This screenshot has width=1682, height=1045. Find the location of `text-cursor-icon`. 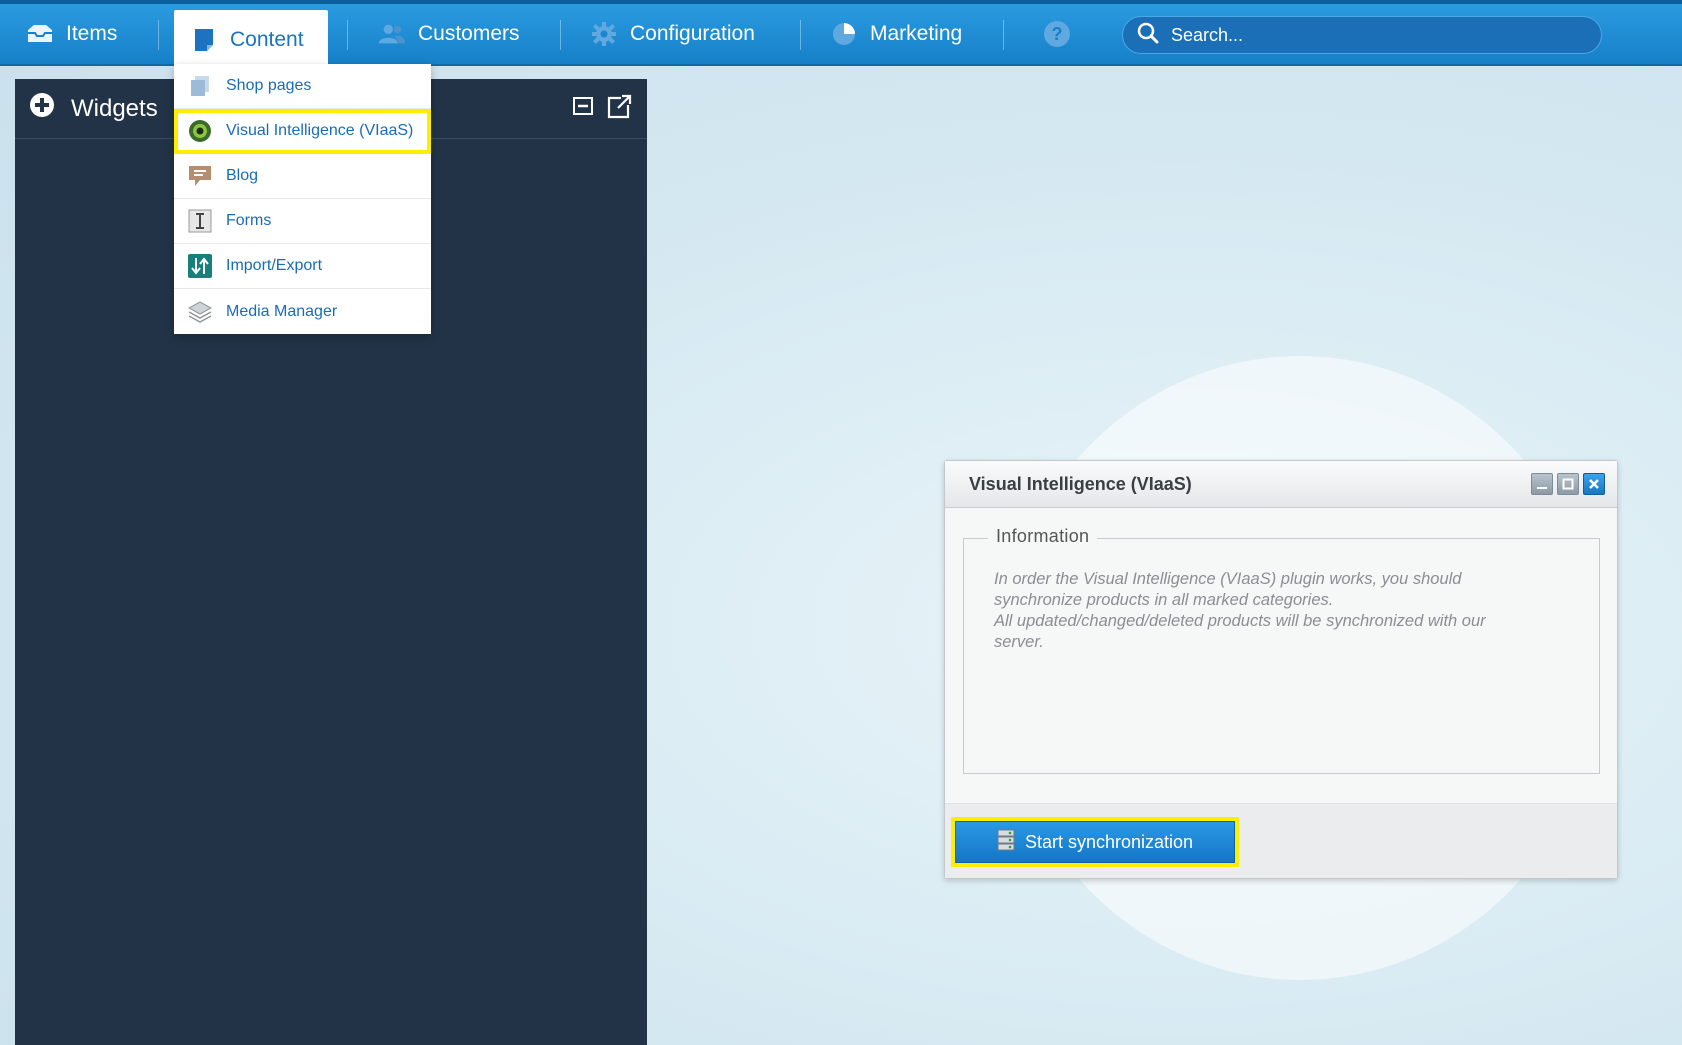

text-cursor-icon is located at coordinates (200, 221).